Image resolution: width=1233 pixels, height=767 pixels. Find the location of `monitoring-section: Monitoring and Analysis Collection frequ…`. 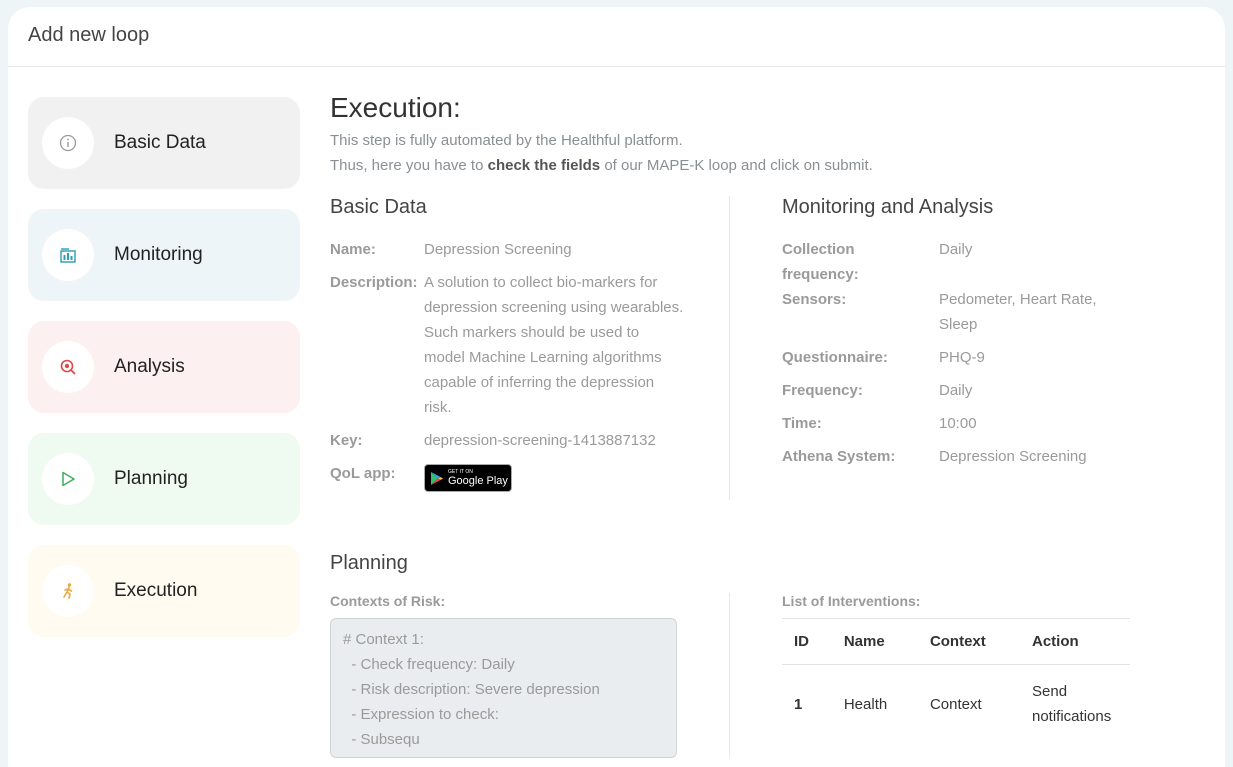

monitoring-section: Monitoring and Analysis Collection frequ… is located at coordinates (930, 348).